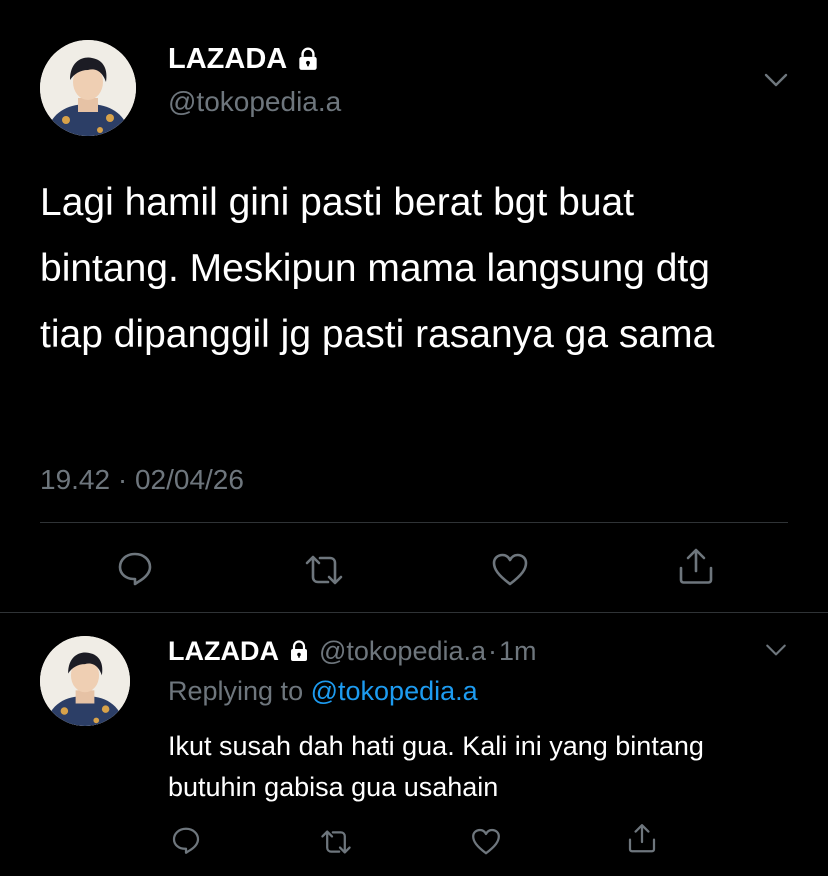  What do you see at coordinates (236, 691) in the screenshot?
I see `replying-to-label: Replying to` at bounding box center [236, 691].